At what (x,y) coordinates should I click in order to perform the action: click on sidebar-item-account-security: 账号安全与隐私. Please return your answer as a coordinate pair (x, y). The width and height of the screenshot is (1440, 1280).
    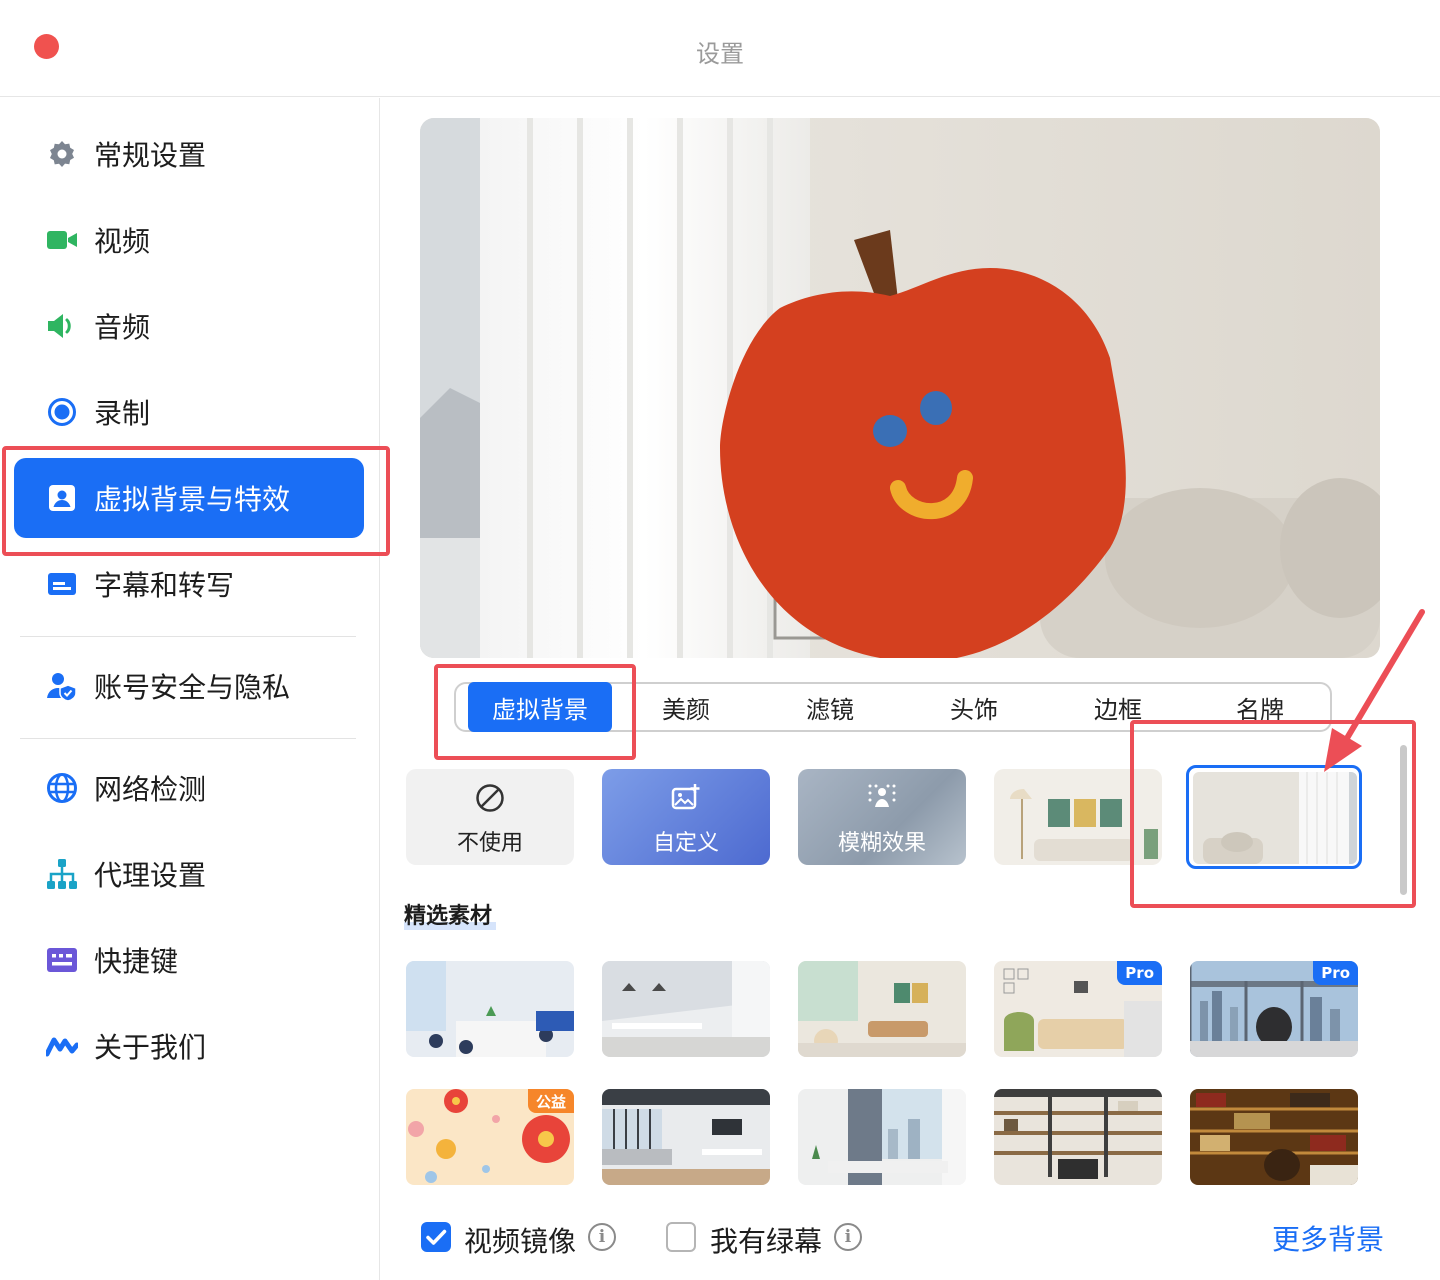
    Looking at the image, I should click on (189, 686).